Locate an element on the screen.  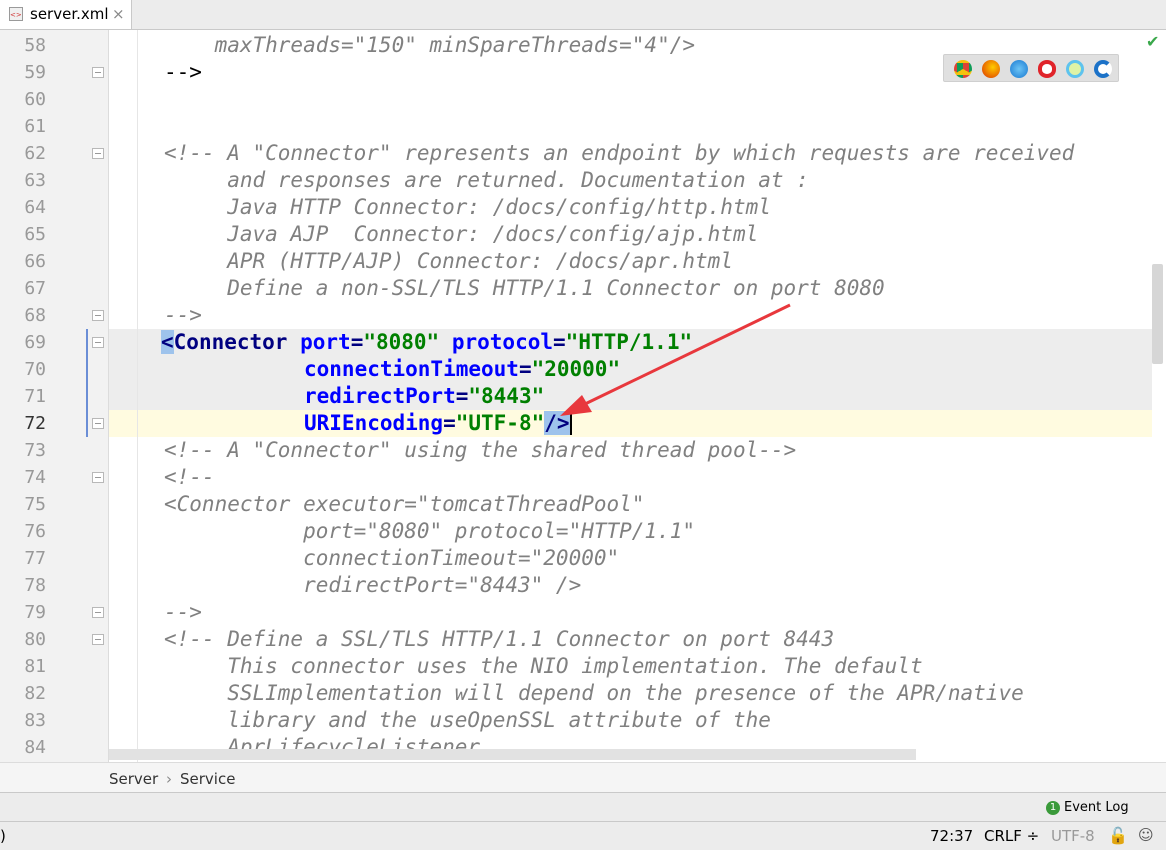
open-in-browser-toolbar is located at coordinates (1031, 68).